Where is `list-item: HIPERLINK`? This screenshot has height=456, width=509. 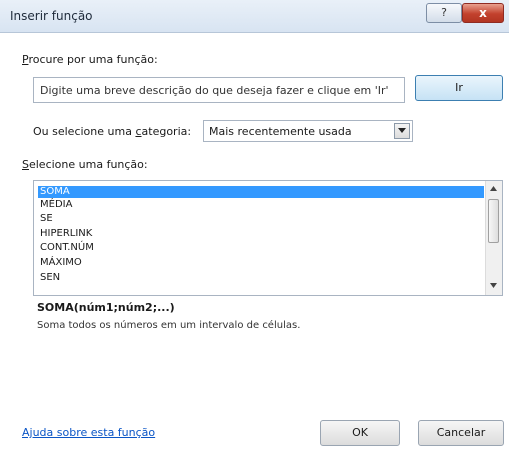 list-item: HIPERLINK is located at coordinates (261, 234).